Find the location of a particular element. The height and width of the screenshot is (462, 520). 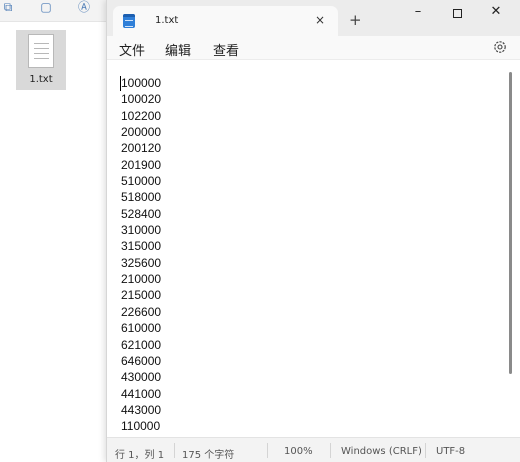

paste-icon: ▢ is located at coordinates (46, 7).